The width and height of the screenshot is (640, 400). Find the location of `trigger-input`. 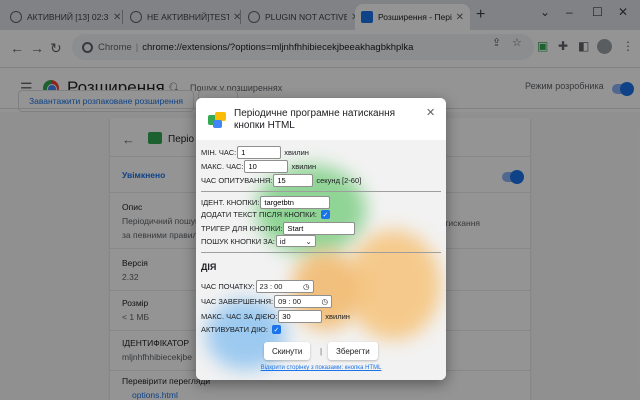

trigger-input is located at coordinates (319, 228).